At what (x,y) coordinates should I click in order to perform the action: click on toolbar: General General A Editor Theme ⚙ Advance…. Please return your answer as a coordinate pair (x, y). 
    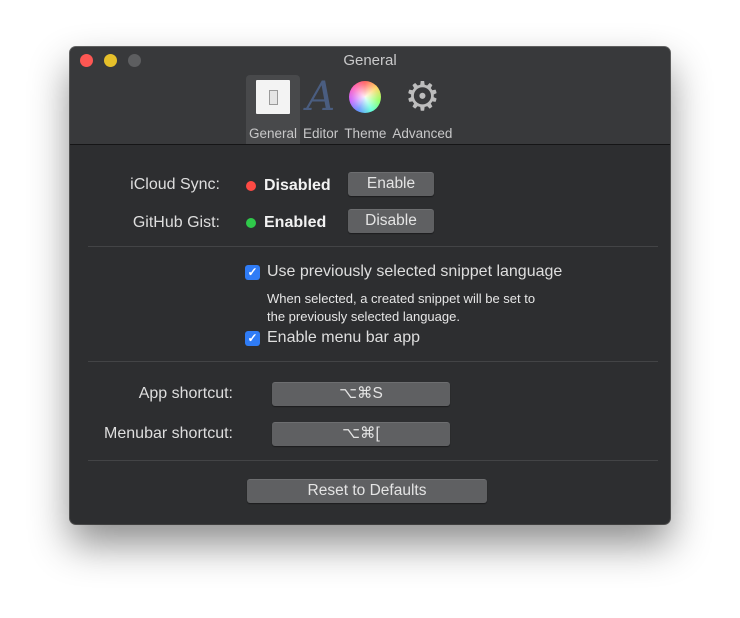
    Looking at the image, I should click on (370, 96).